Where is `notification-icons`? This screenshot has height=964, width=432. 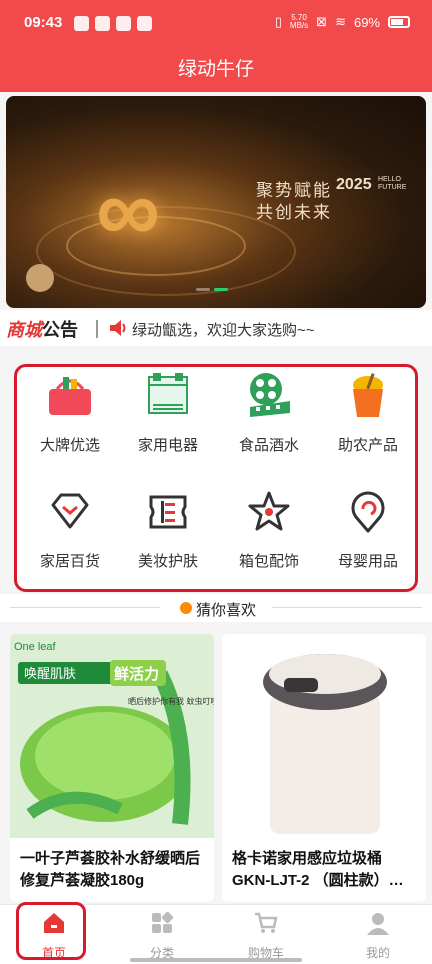
notification-icons is located at coordinates (113, 23).